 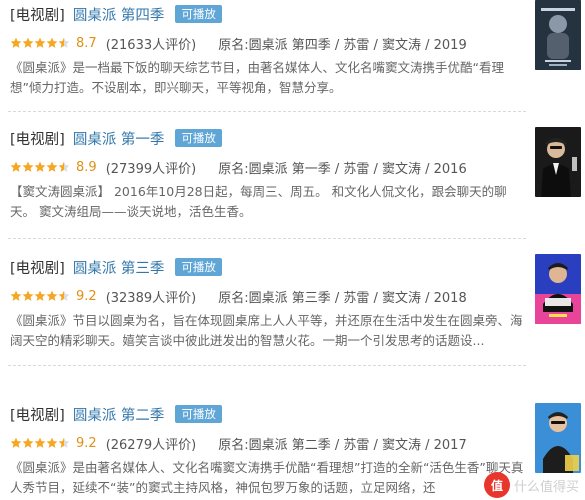 I want to click on meta-info: 原名:圆桌派 第二季 / 苏雷 / 窦文涛 / 2017, so click(x=342, y=445).